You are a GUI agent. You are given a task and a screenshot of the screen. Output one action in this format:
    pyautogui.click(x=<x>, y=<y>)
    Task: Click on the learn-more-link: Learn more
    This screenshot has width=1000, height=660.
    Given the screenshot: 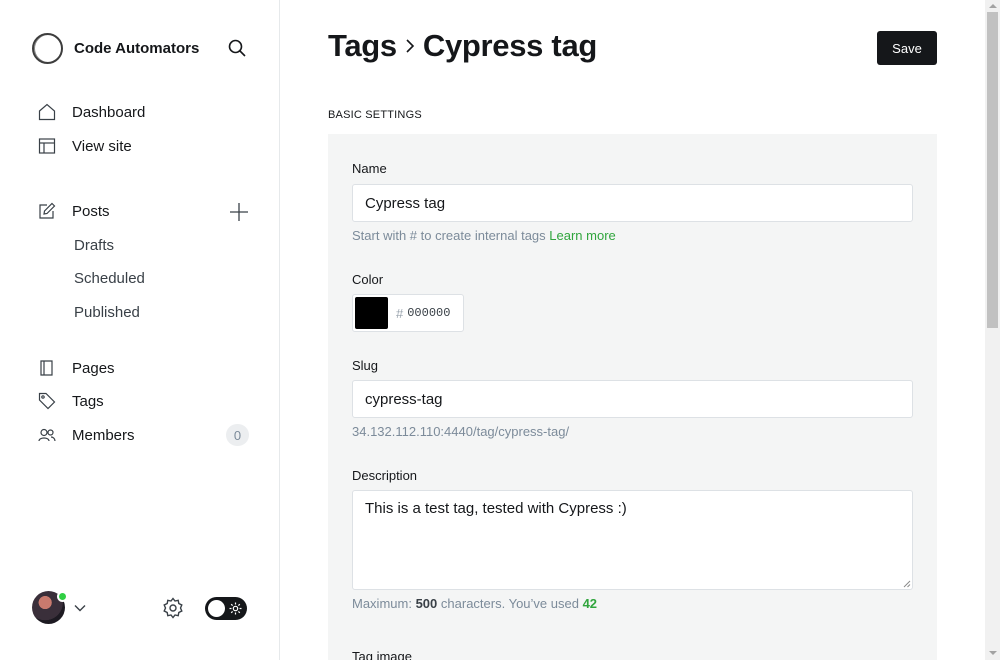 What is the action you would take?
    pyautogui.click(x=582, y=235)
    